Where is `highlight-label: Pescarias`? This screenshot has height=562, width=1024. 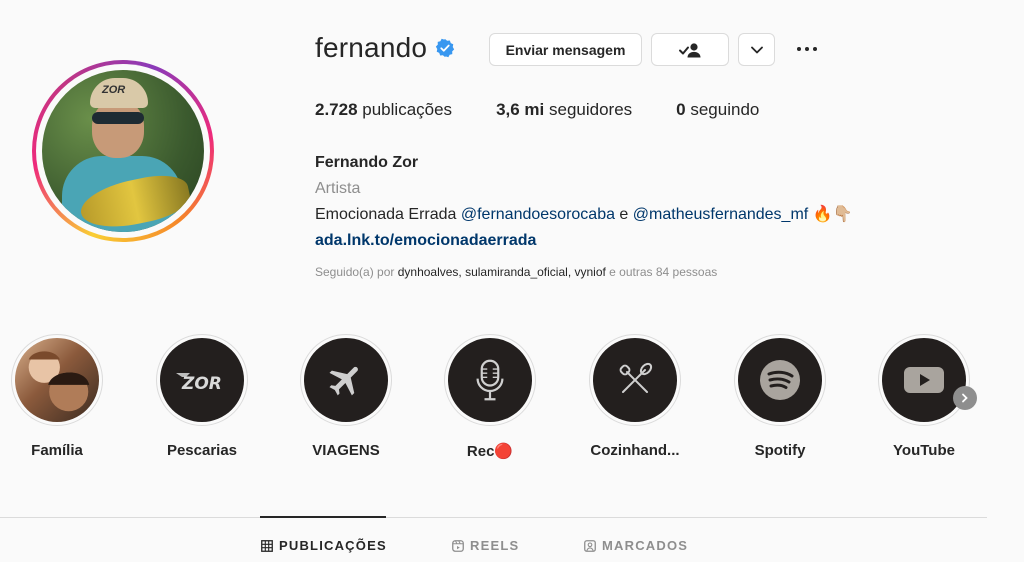 highlight-label: Pescarias is located at coordinates (202, 450).